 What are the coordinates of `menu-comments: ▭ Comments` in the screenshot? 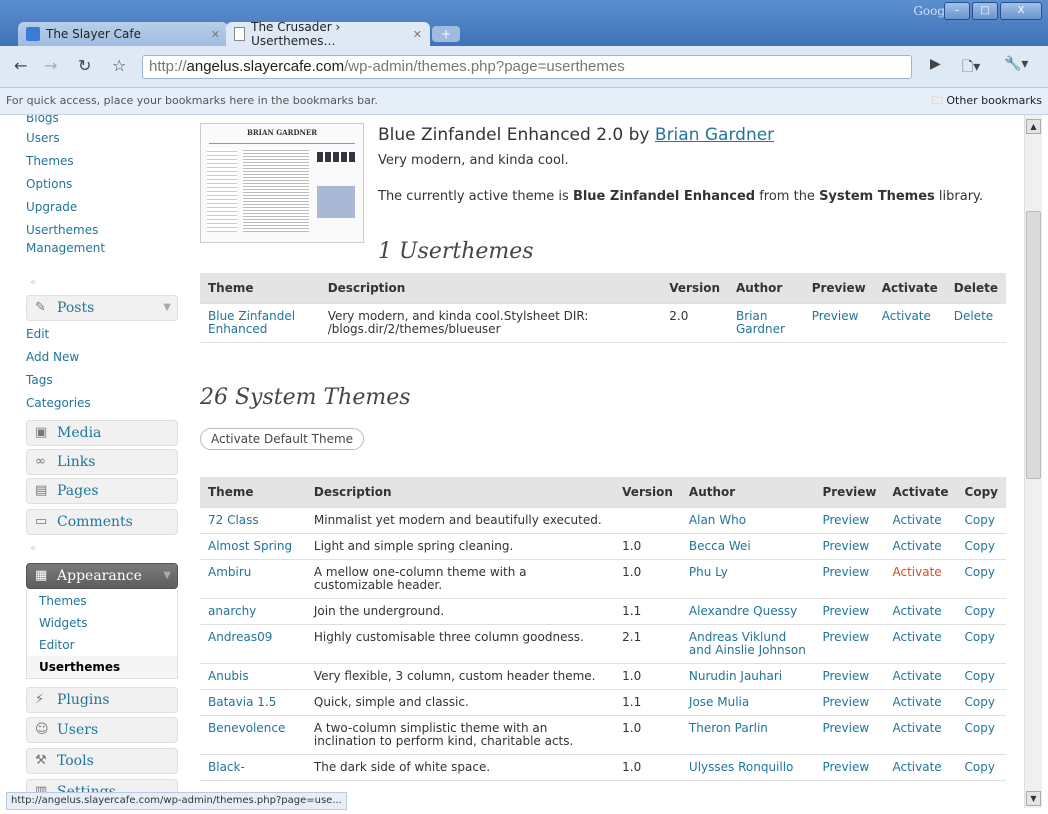 It's located at (102, 522).